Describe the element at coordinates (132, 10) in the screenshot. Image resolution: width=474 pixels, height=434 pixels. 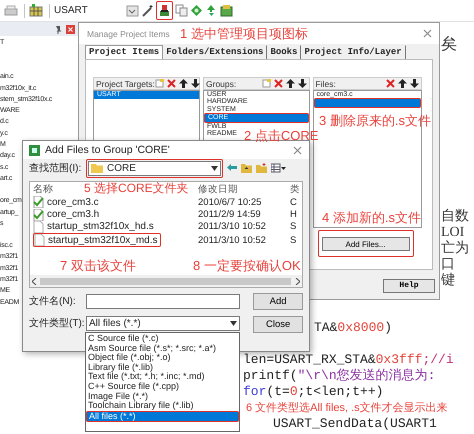
I see `window-icon` at that location.